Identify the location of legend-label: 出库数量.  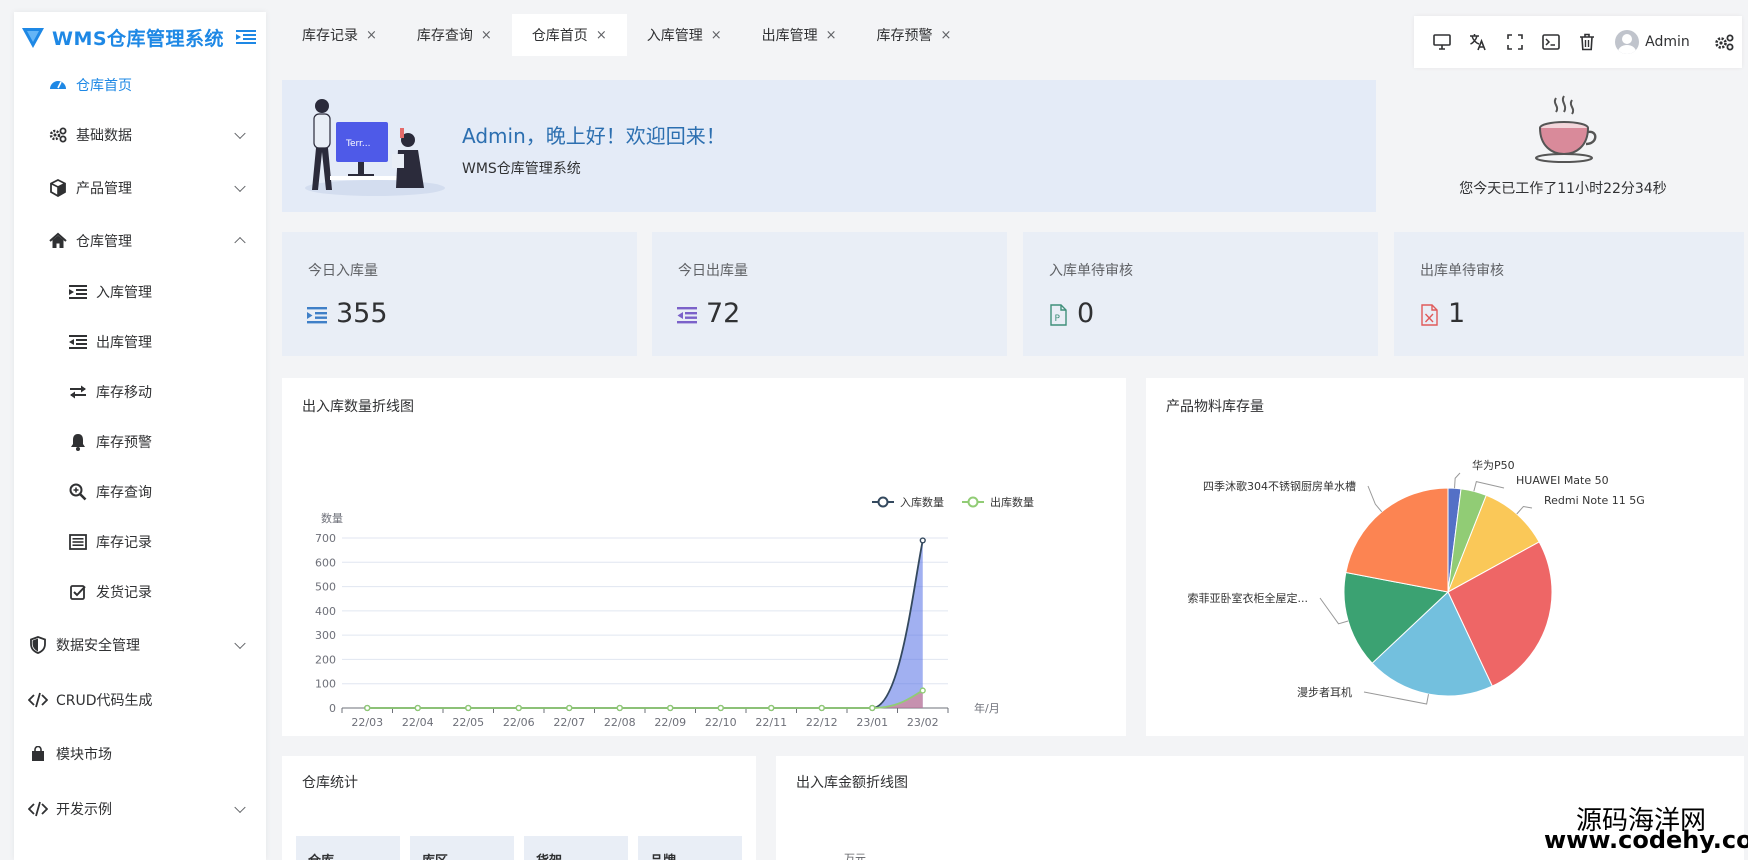
(1012, 502).